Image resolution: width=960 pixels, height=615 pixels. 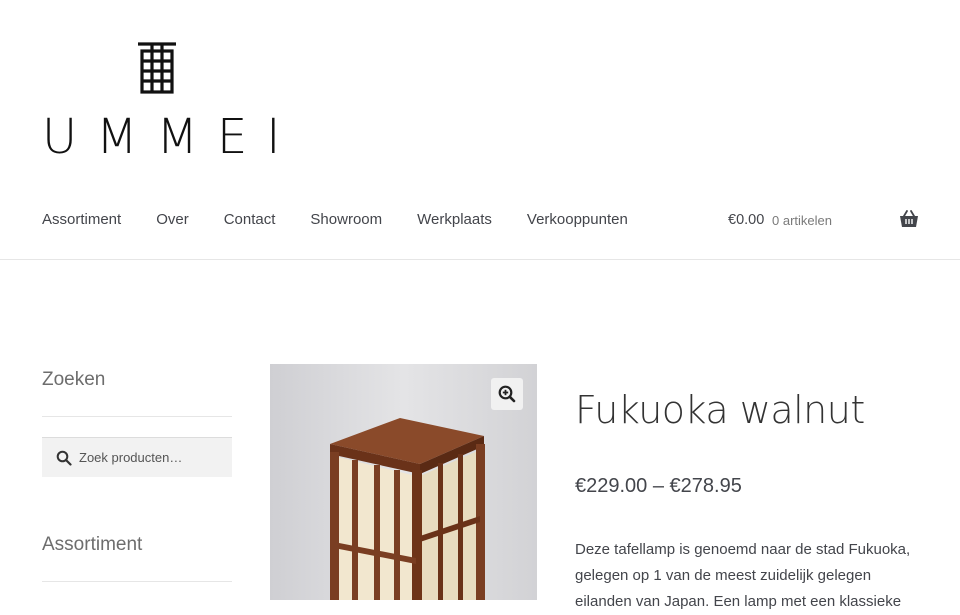 What do you see at coordinates (346, 220) in the screenshot?
I see `nav-item-showroom: Showroom` at bounding box center [346, 220].